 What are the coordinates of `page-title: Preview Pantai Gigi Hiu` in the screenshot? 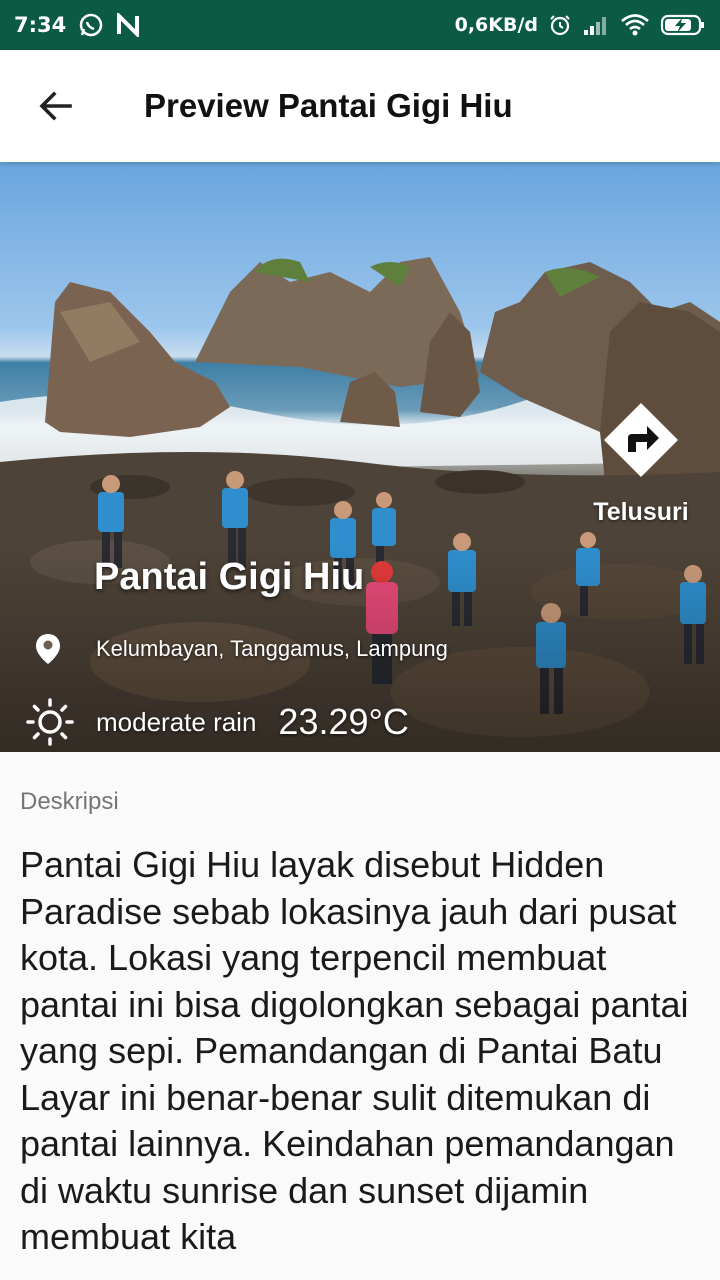 It's located at (328, 105).